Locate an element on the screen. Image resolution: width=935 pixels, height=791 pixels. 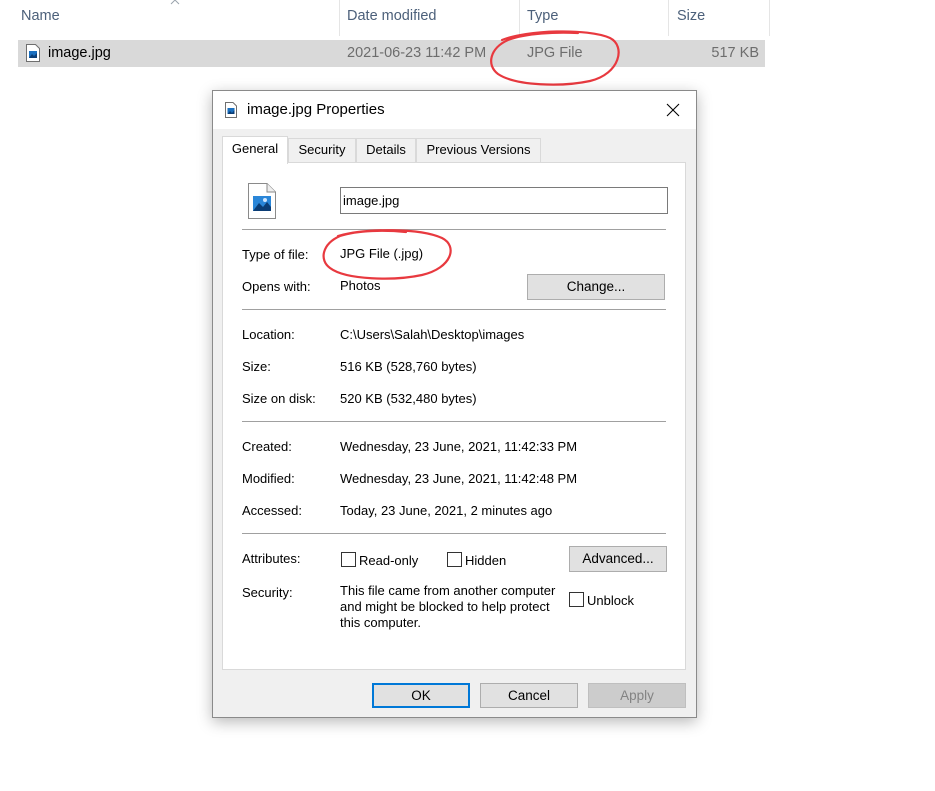
close-icon is located at coordinates (673, 110).